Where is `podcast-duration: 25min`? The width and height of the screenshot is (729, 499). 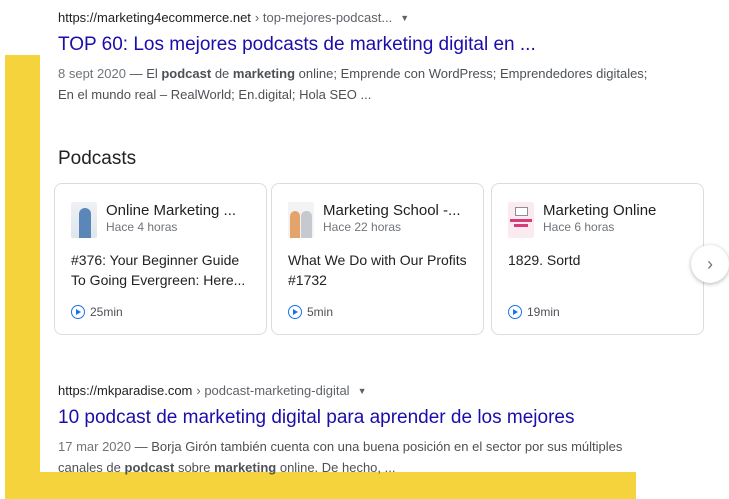
podcast-duration: 25min is located at coordinates (106, 312).